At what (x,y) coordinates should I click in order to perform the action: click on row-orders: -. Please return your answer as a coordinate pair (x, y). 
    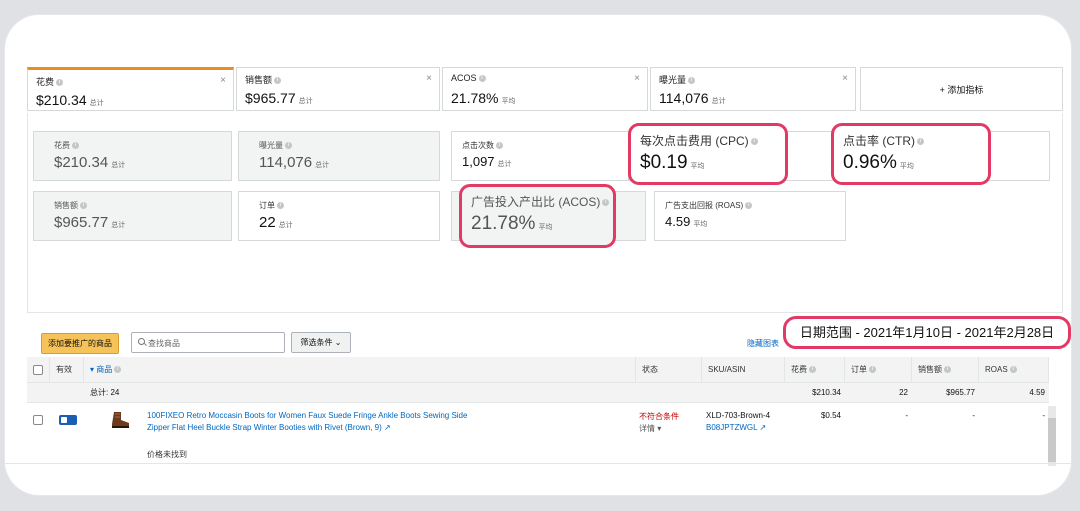
    Looking at the image, I should click on (906, 415).